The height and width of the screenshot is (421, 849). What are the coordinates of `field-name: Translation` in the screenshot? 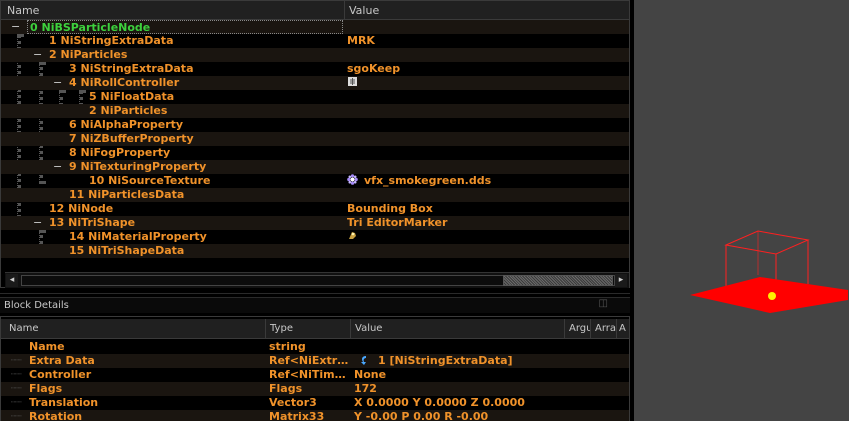 It's located at (64, 402).